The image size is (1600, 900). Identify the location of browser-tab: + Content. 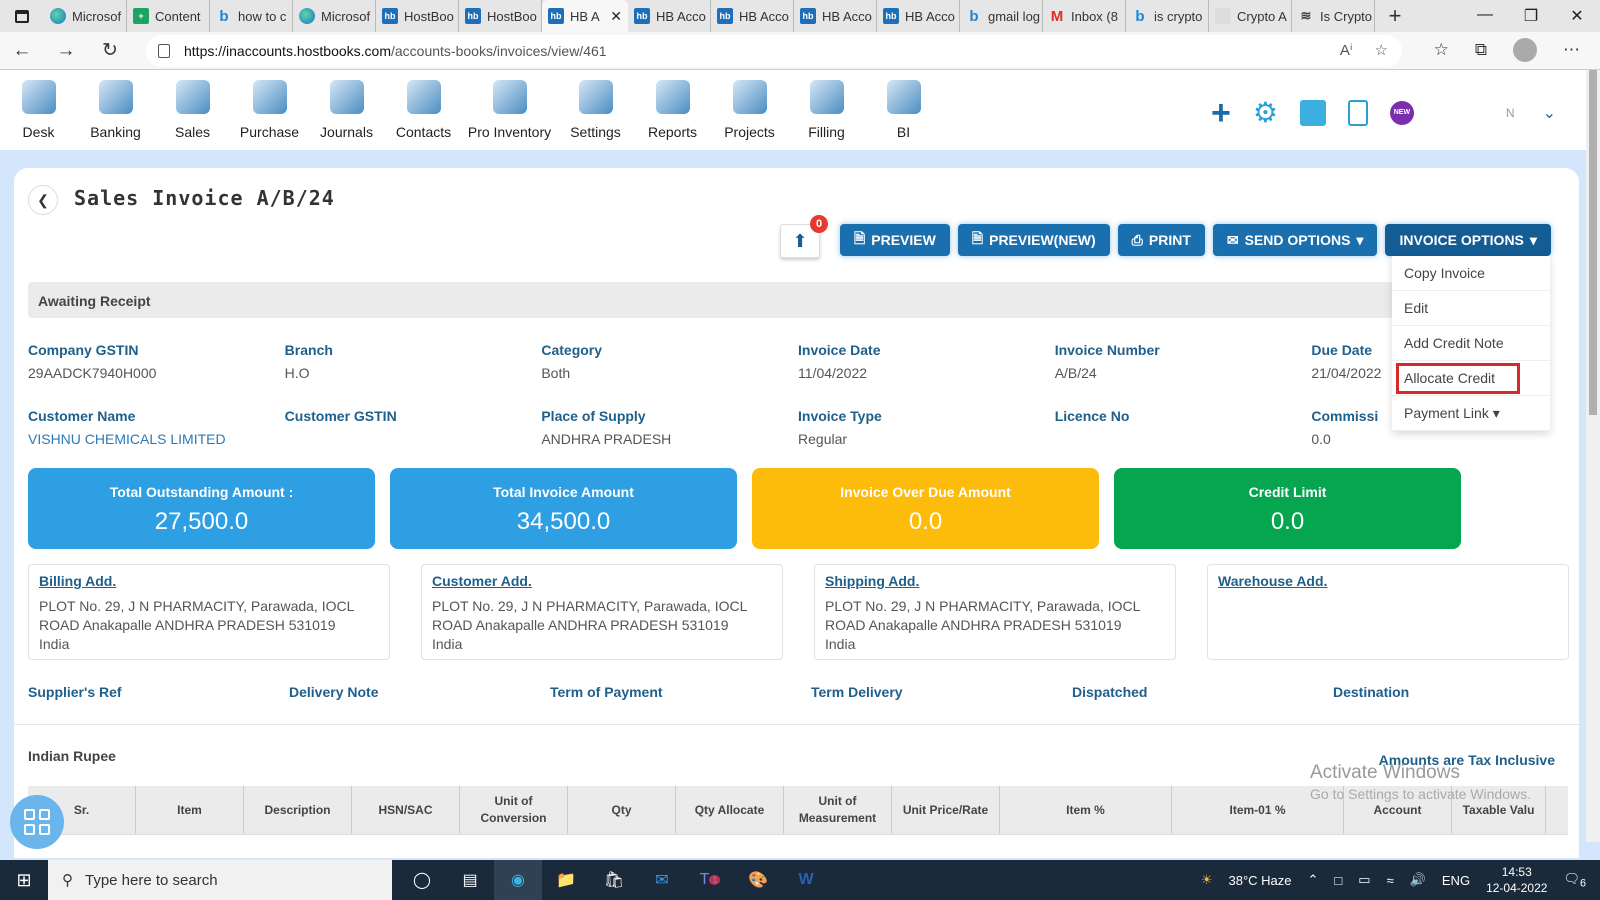
(168, 16).